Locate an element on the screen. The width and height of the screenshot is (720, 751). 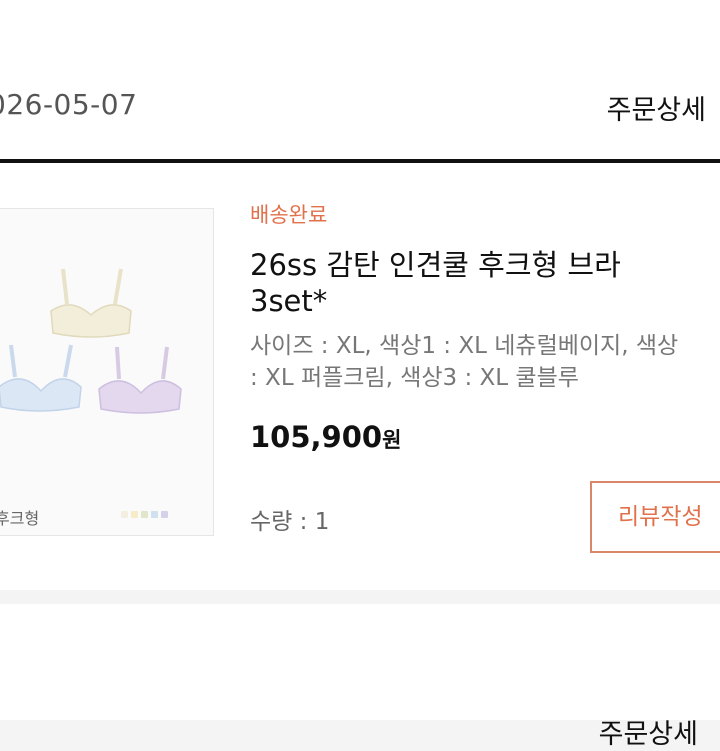
purple-bra-image is located at coordinates (140, 380).